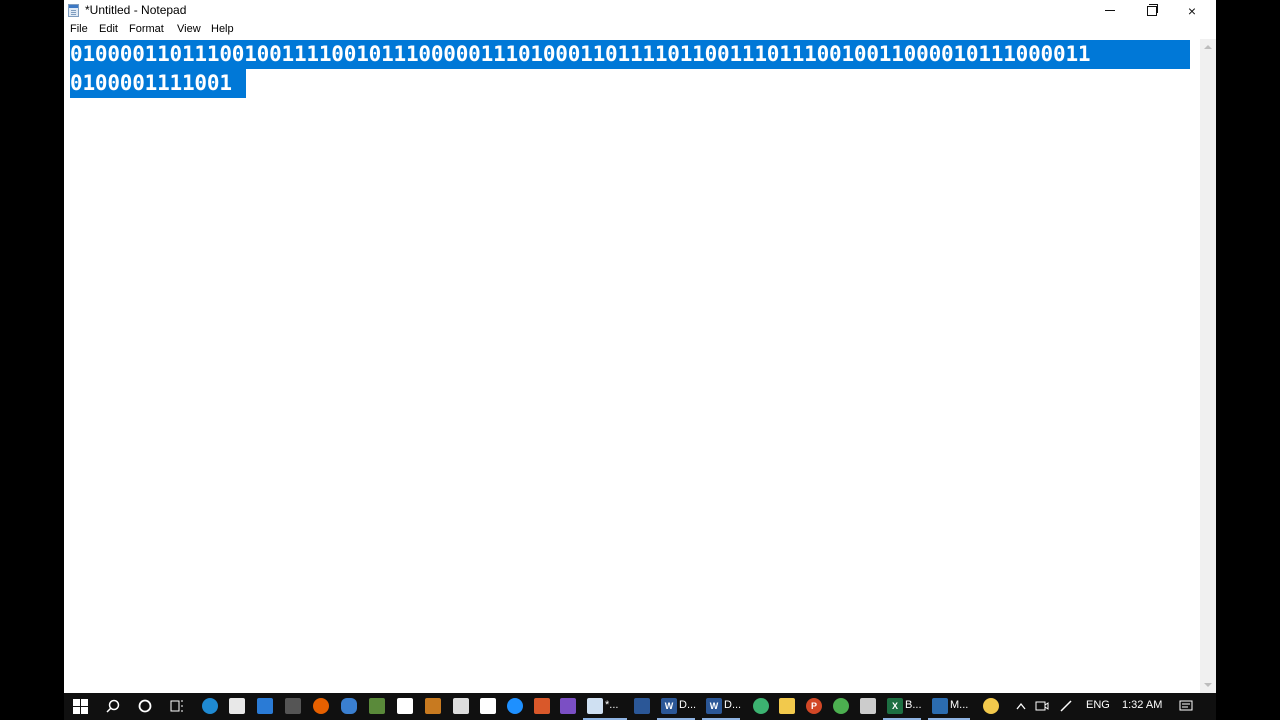 This screenshot has width=1280, height=720. Describe the element at coordinates (145, 706) in the screenshot. I see `cortana-icon` at that location.